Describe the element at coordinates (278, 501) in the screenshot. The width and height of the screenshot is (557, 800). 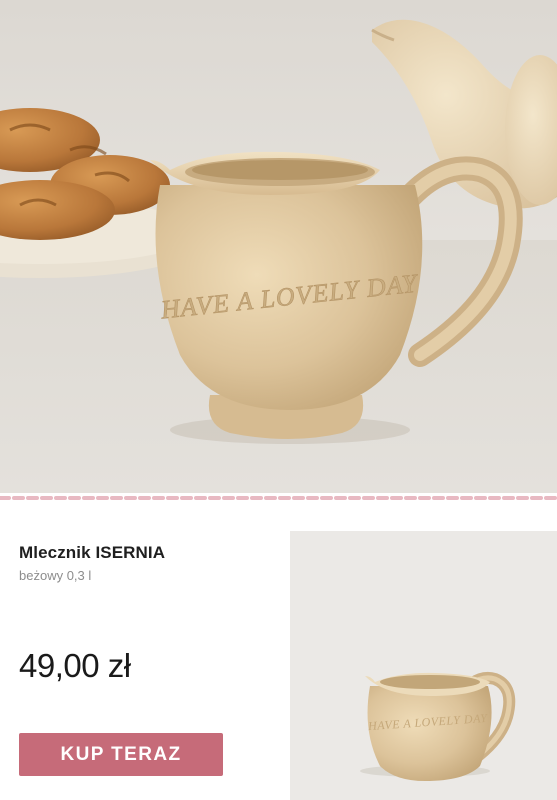
I see `dashed-divider` at that location.